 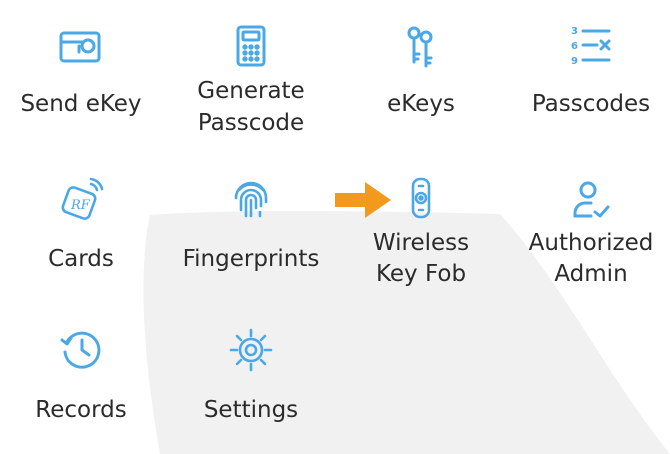 I want to click on ekeys-label: eKeys, so click(x=421, y=104).